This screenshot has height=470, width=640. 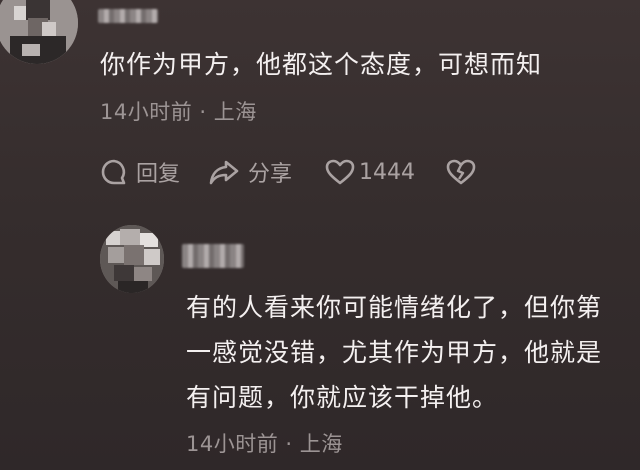 I want to click on reply-button: 回复, so click(x=140, y=172).